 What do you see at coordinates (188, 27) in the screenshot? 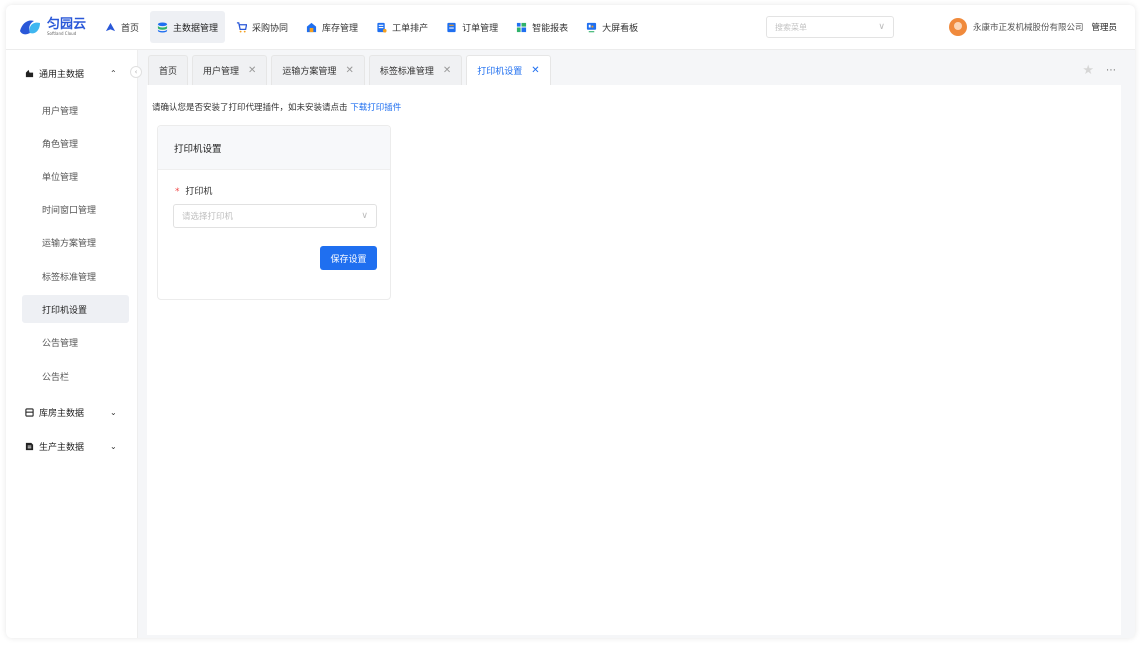
I see `nav-item-master-data: 主数据管理` at bounding box center [188, 27].